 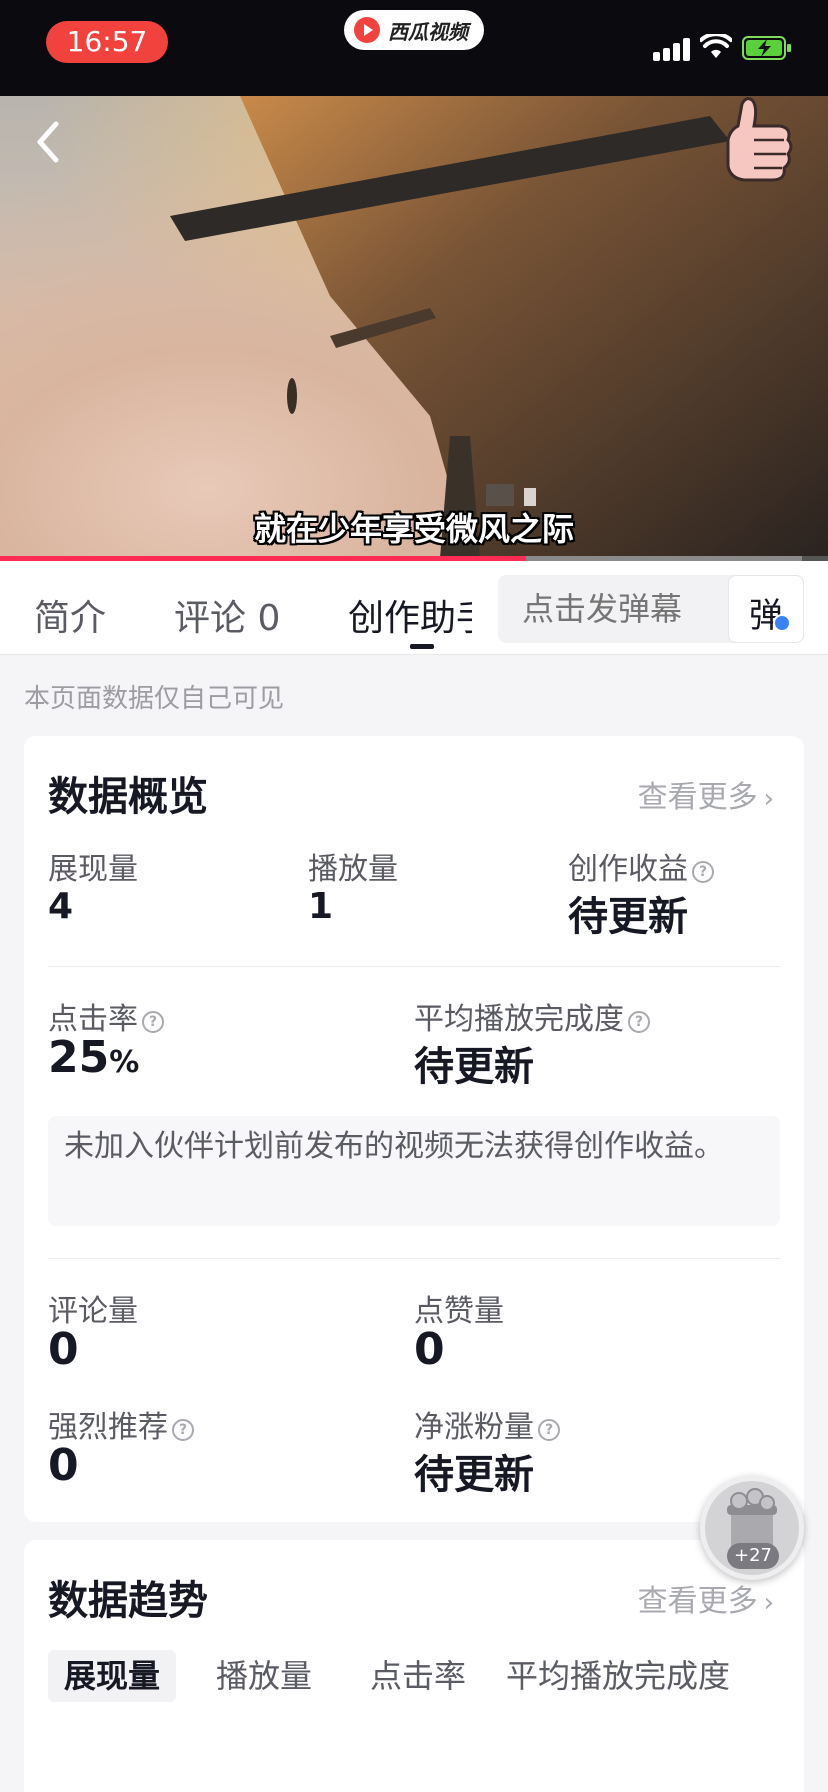 I want to click on net-fans-value: 待更新, so click(x=474, y=1475).